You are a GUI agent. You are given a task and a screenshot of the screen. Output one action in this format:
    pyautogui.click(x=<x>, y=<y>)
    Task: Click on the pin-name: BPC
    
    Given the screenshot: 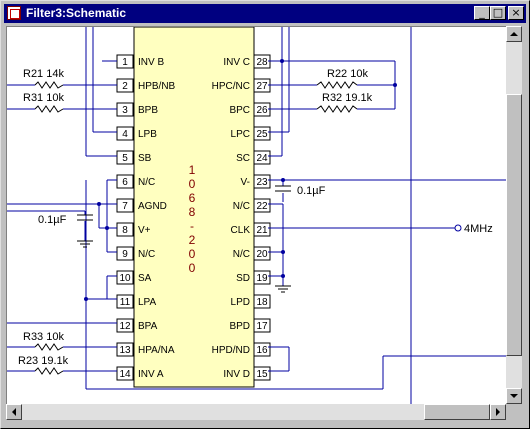 What is the action you would take?
    pyautogui.click(x=239, y=110)
    